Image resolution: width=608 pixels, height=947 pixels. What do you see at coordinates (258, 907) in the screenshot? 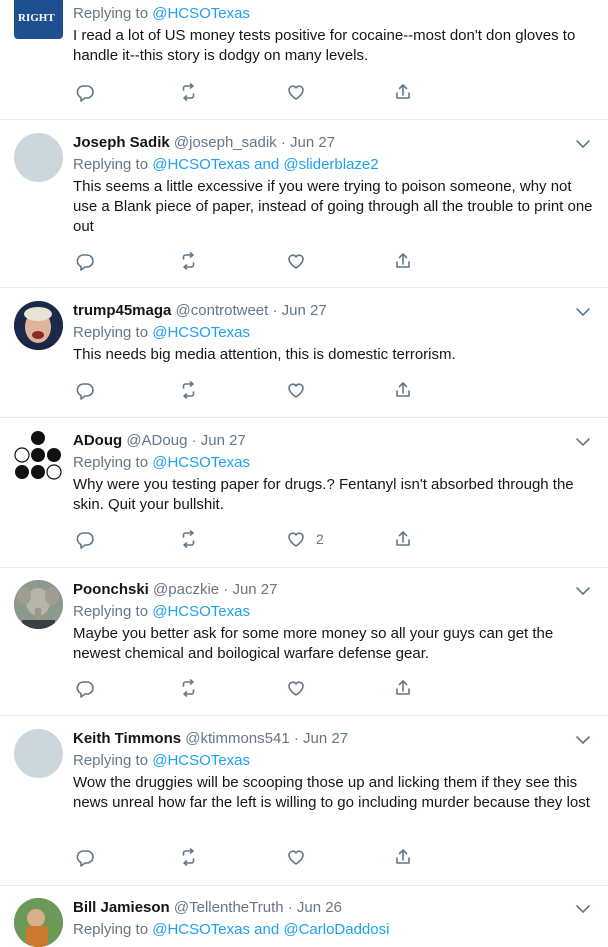
I see `handle-and-date: @TellentheTruth · Jun 26` at bounding box center [258, 907].